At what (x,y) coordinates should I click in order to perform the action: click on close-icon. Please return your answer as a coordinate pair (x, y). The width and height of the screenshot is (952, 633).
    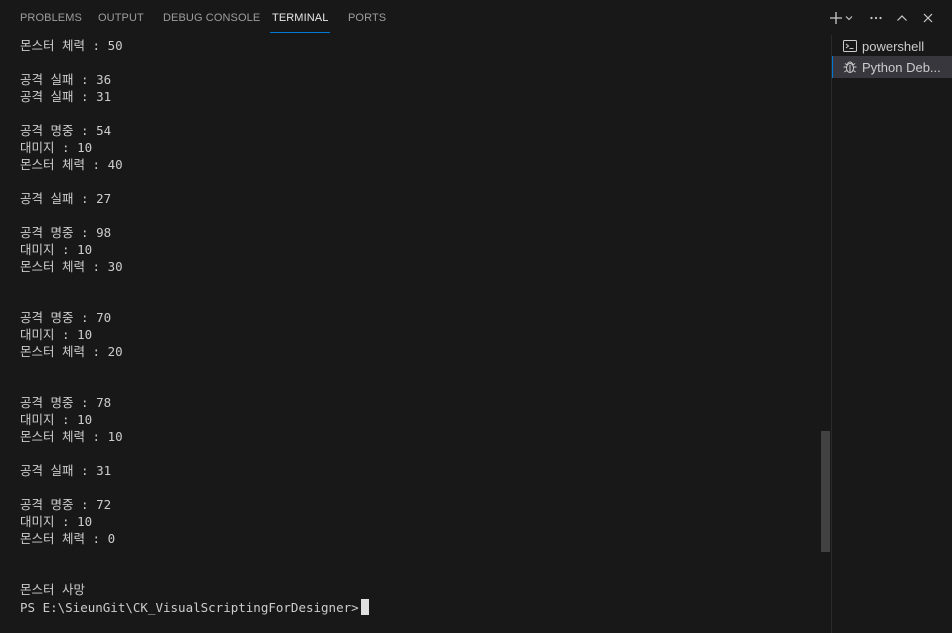
    Looking at the image, I should click on (928, 18).